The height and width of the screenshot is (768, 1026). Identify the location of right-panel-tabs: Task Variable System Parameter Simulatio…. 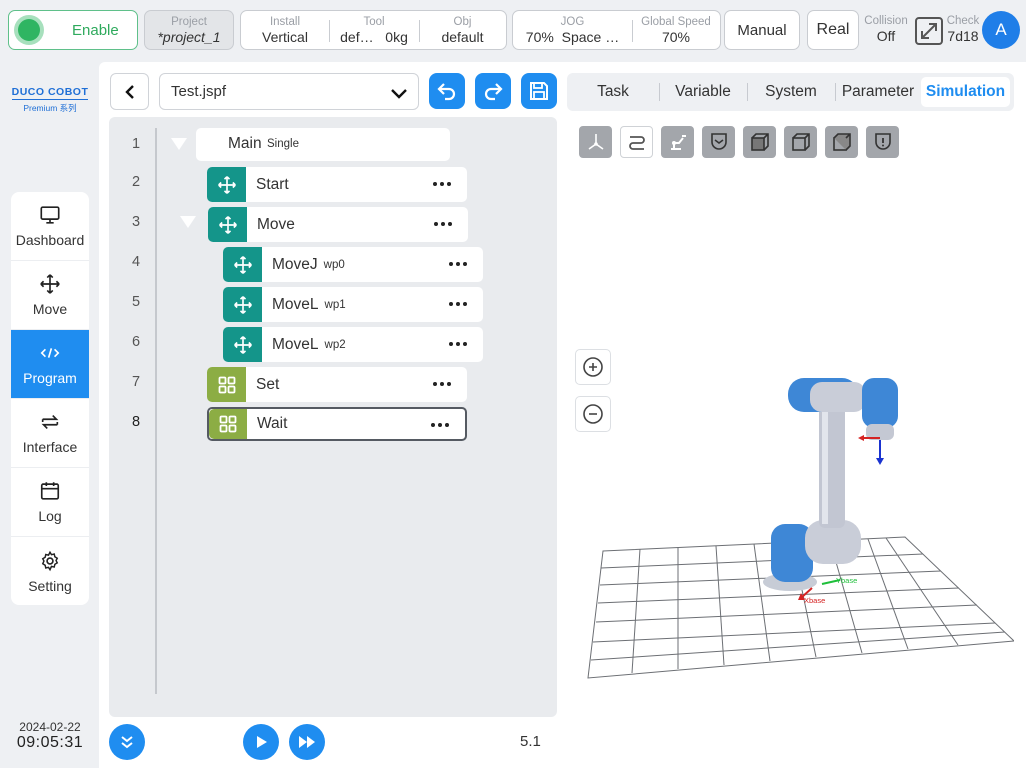
(790, 92).